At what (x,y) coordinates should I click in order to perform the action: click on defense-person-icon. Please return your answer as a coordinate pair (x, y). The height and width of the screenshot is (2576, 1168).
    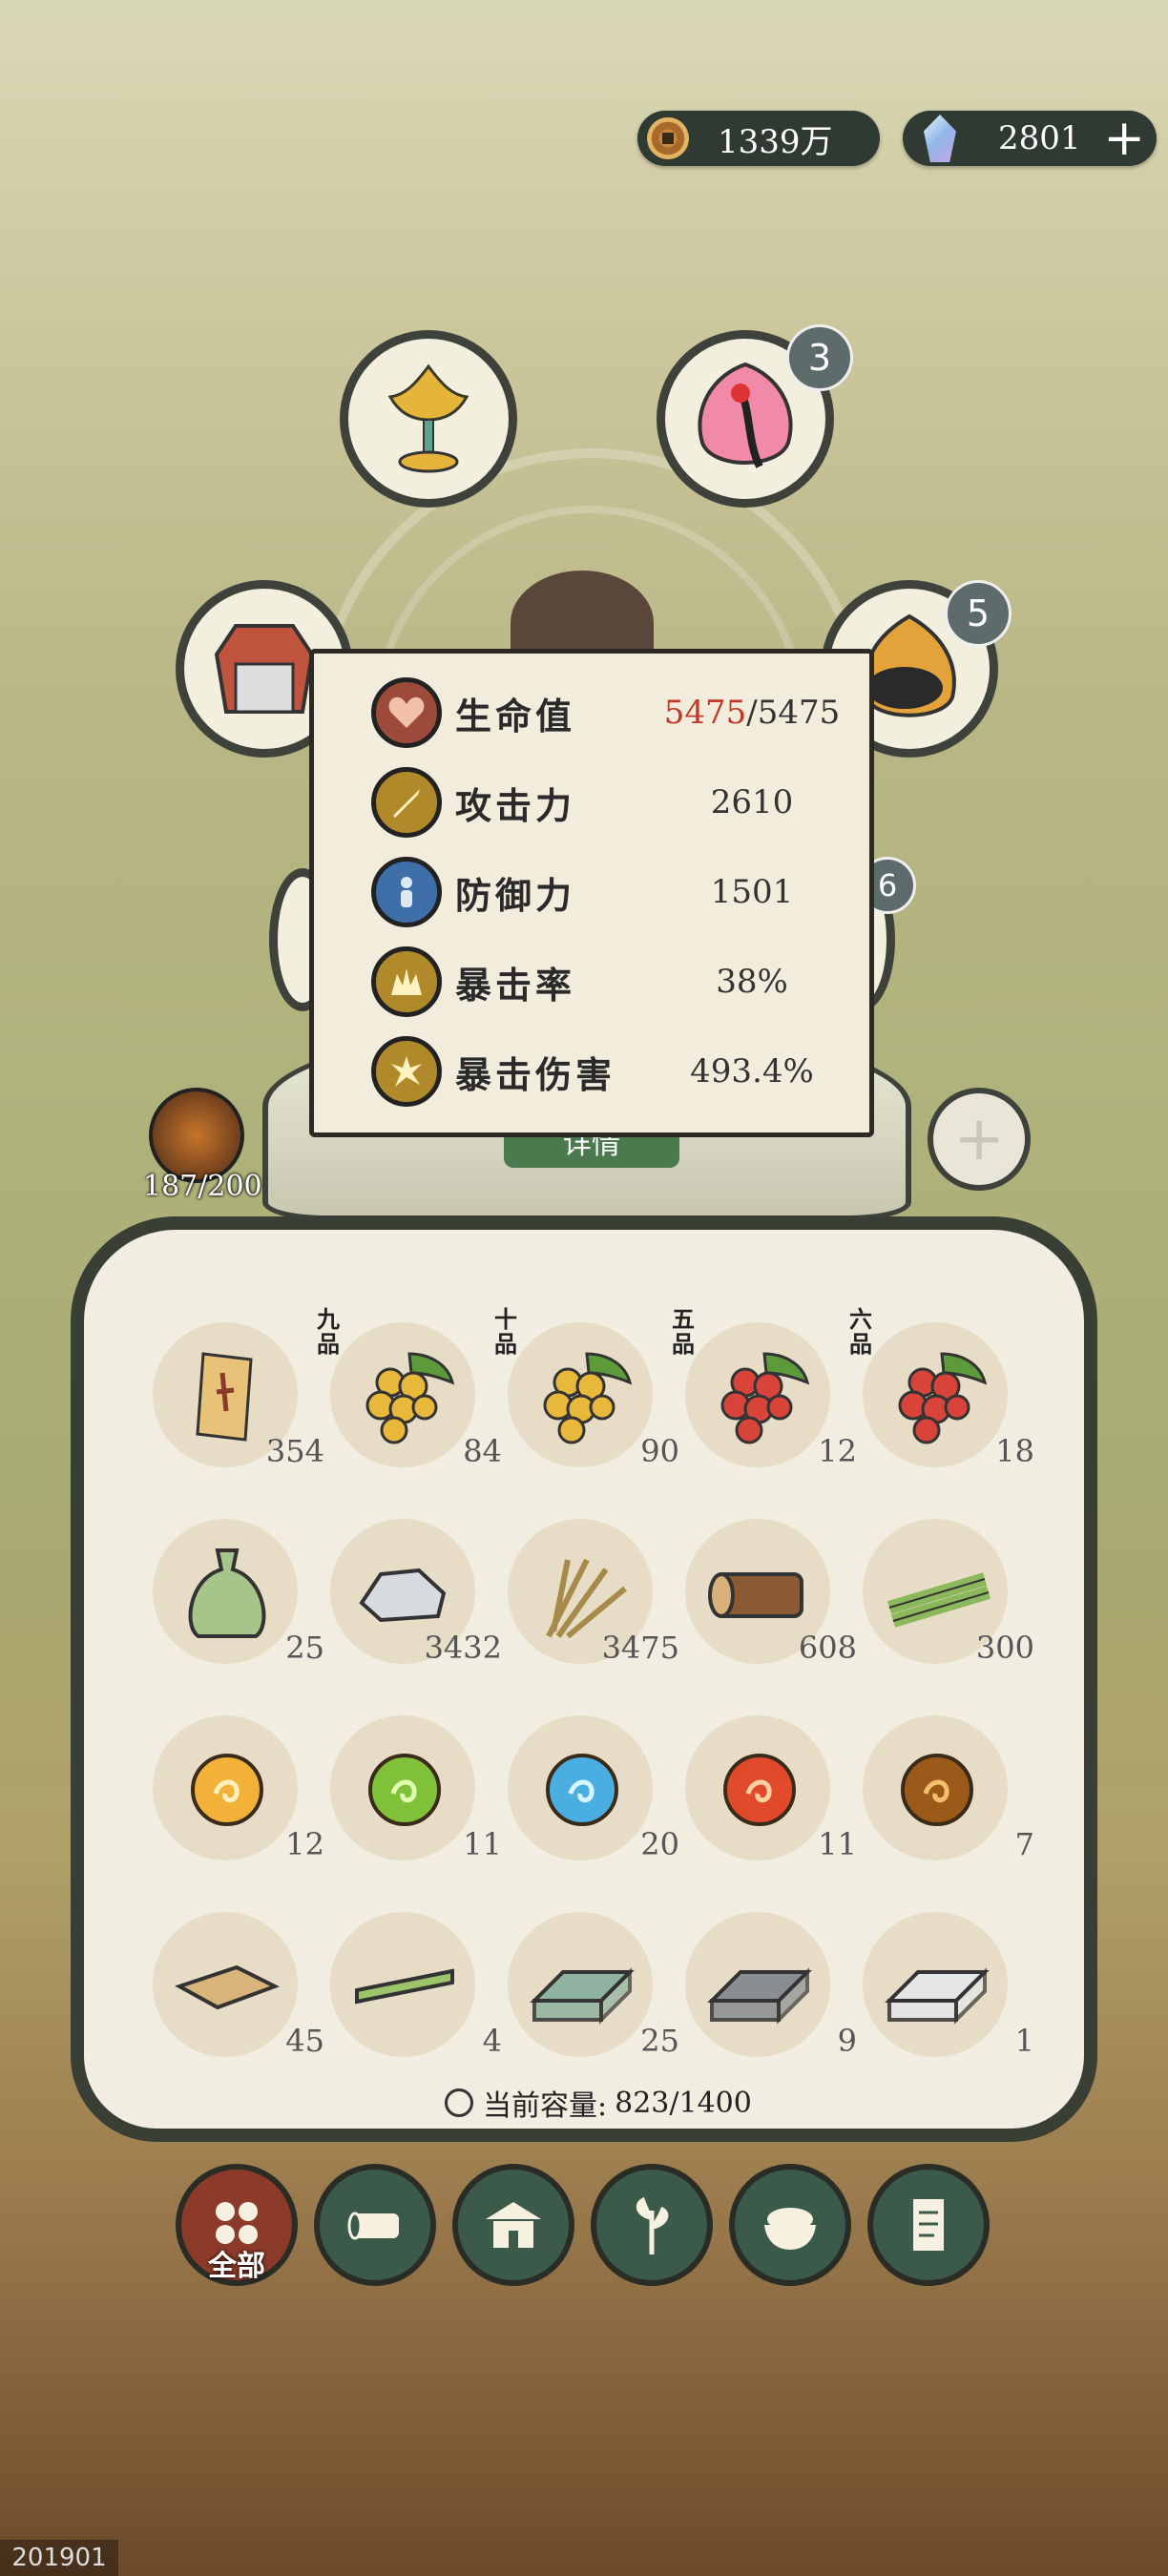
    Looking at the image, I should click on (406, 892).